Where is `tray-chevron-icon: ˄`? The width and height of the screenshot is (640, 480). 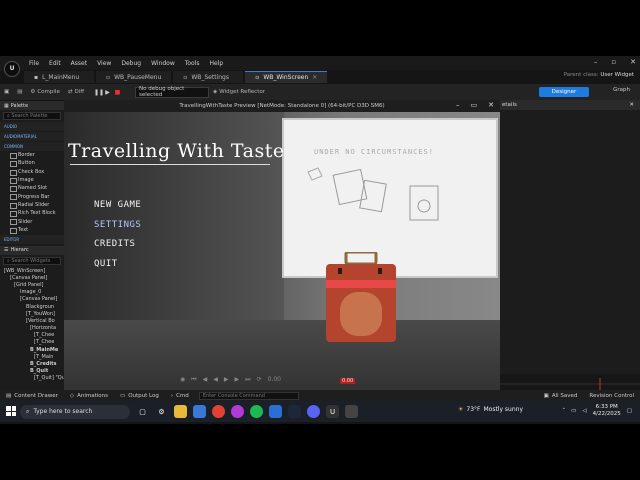
tray-chevron-icon: ˄ is located at coordinates (563, 411).